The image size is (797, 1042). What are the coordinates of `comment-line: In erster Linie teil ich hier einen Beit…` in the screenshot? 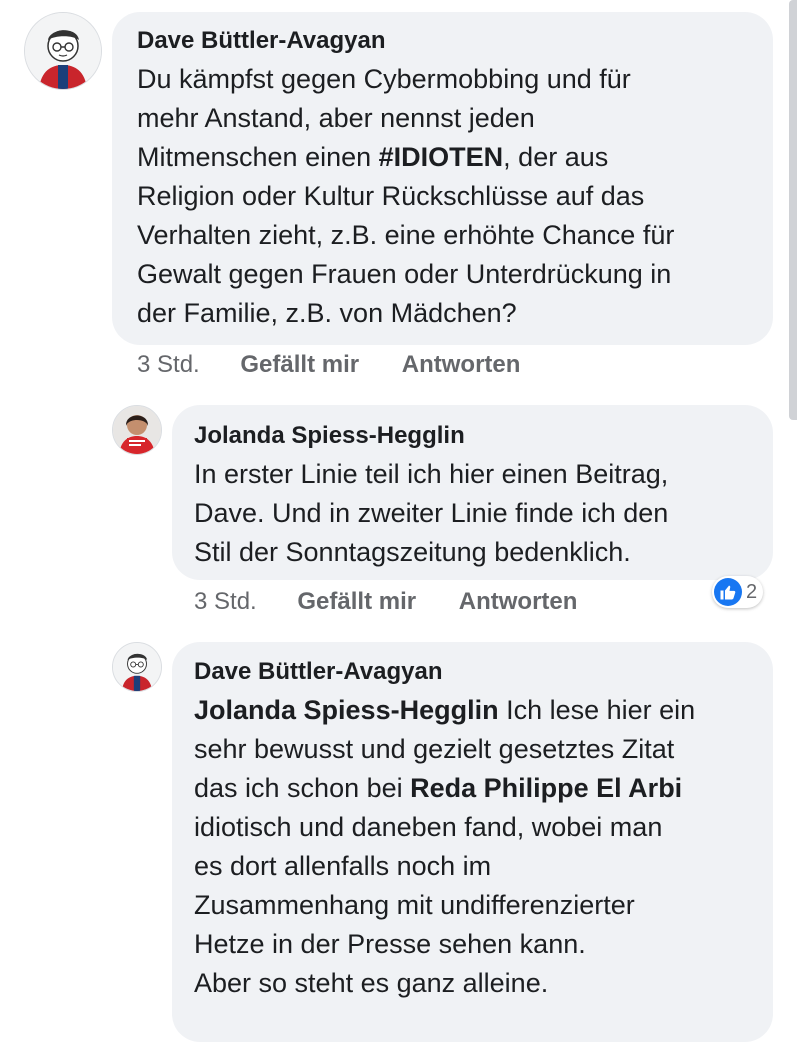 It's located at (431, 474).